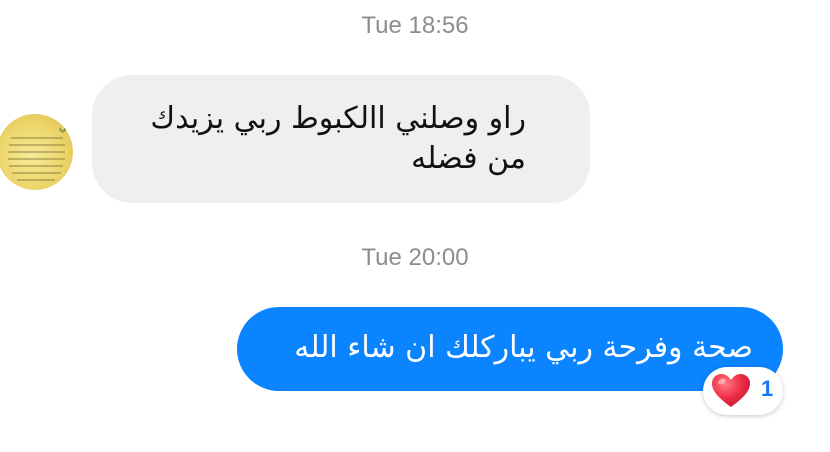  What do you see at coordinates (523, 347) in the screenshot?
I see `message-text: صحة وفرحة ربي يباركلك ان شاء الله` at bounding box center [523, 347].